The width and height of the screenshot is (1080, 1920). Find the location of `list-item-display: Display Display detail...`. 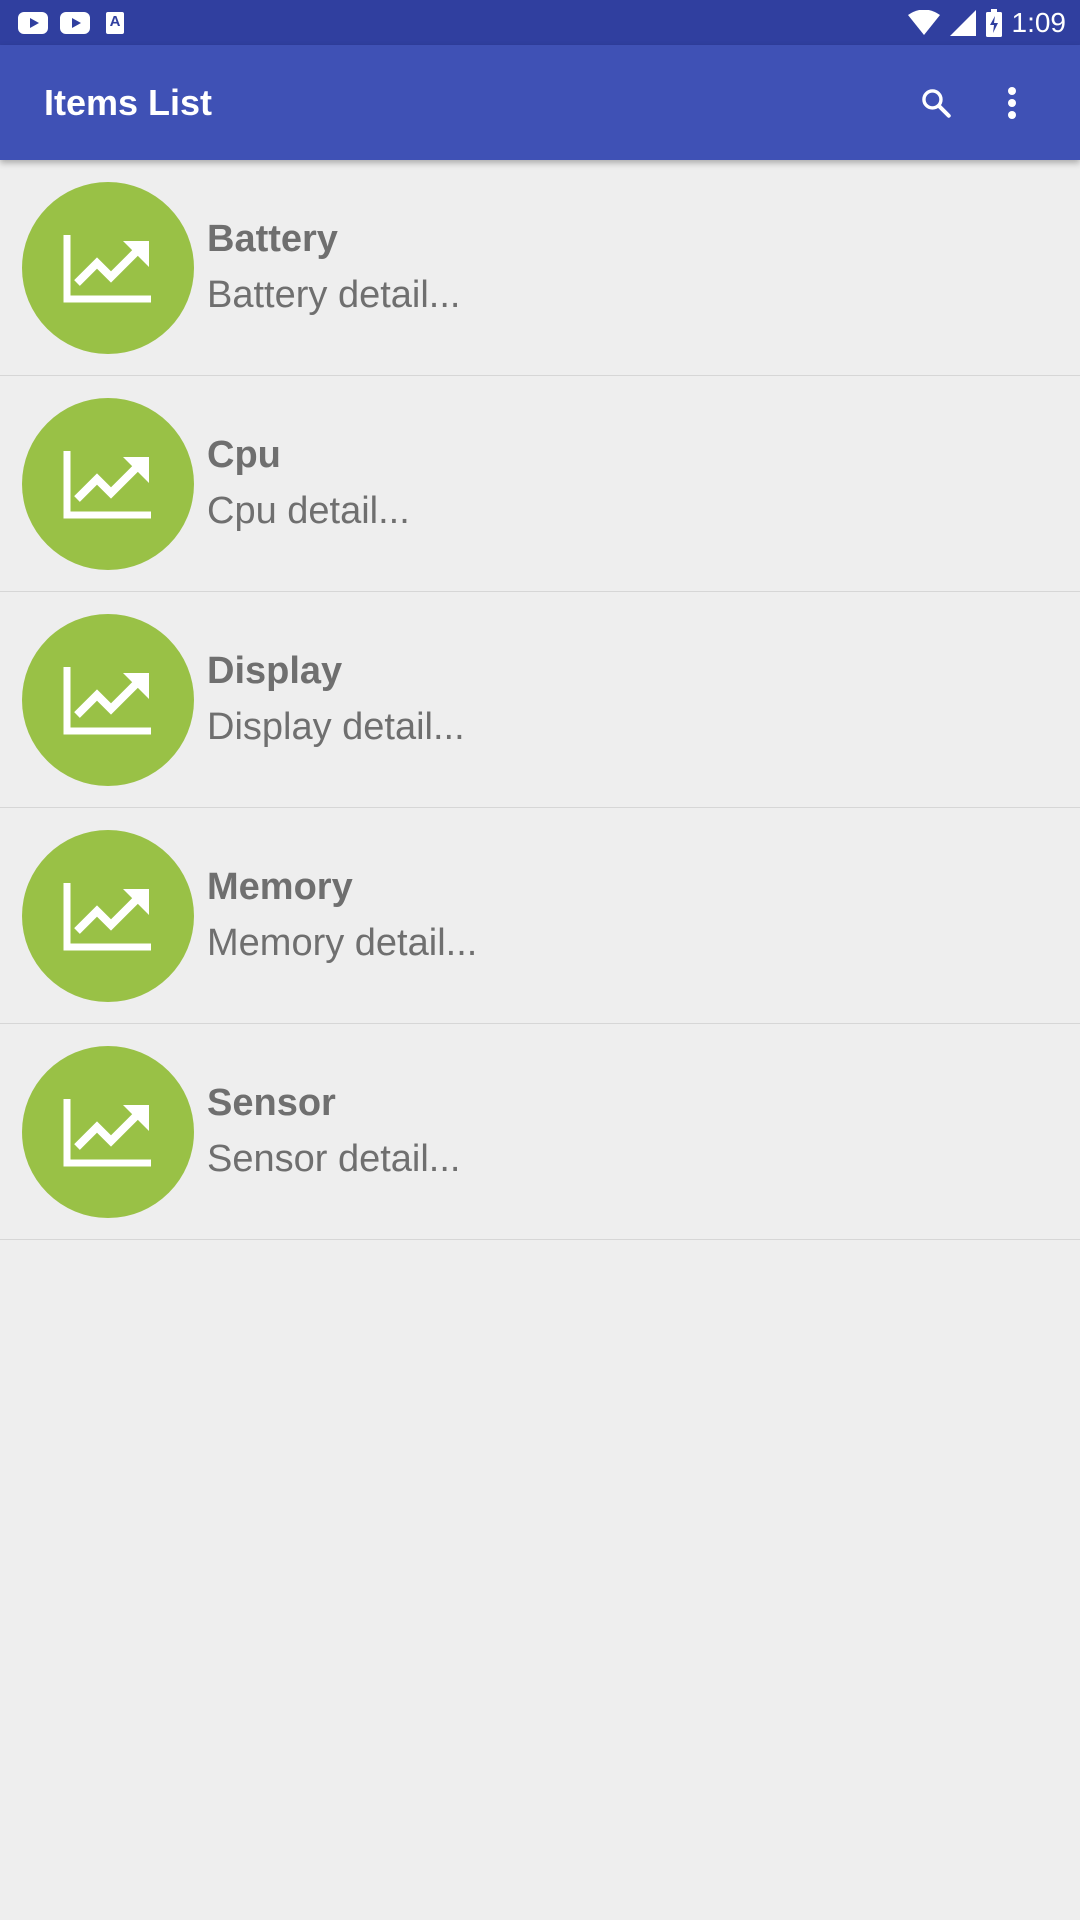

list-item-display: Display Display detail... is located at coordinates (540, 700).